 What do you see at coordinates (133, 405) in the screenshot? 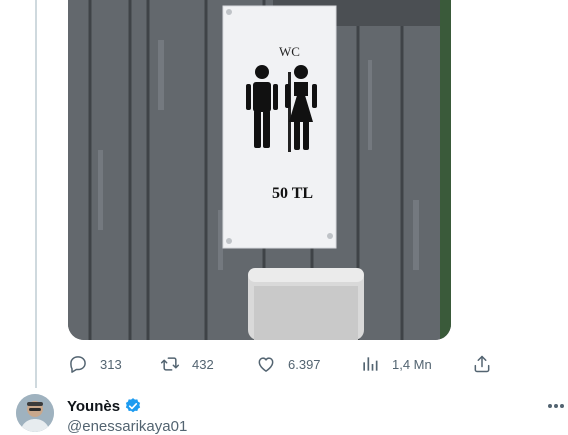
I see `verified-badge-icon` at bounding box center [133, 405].